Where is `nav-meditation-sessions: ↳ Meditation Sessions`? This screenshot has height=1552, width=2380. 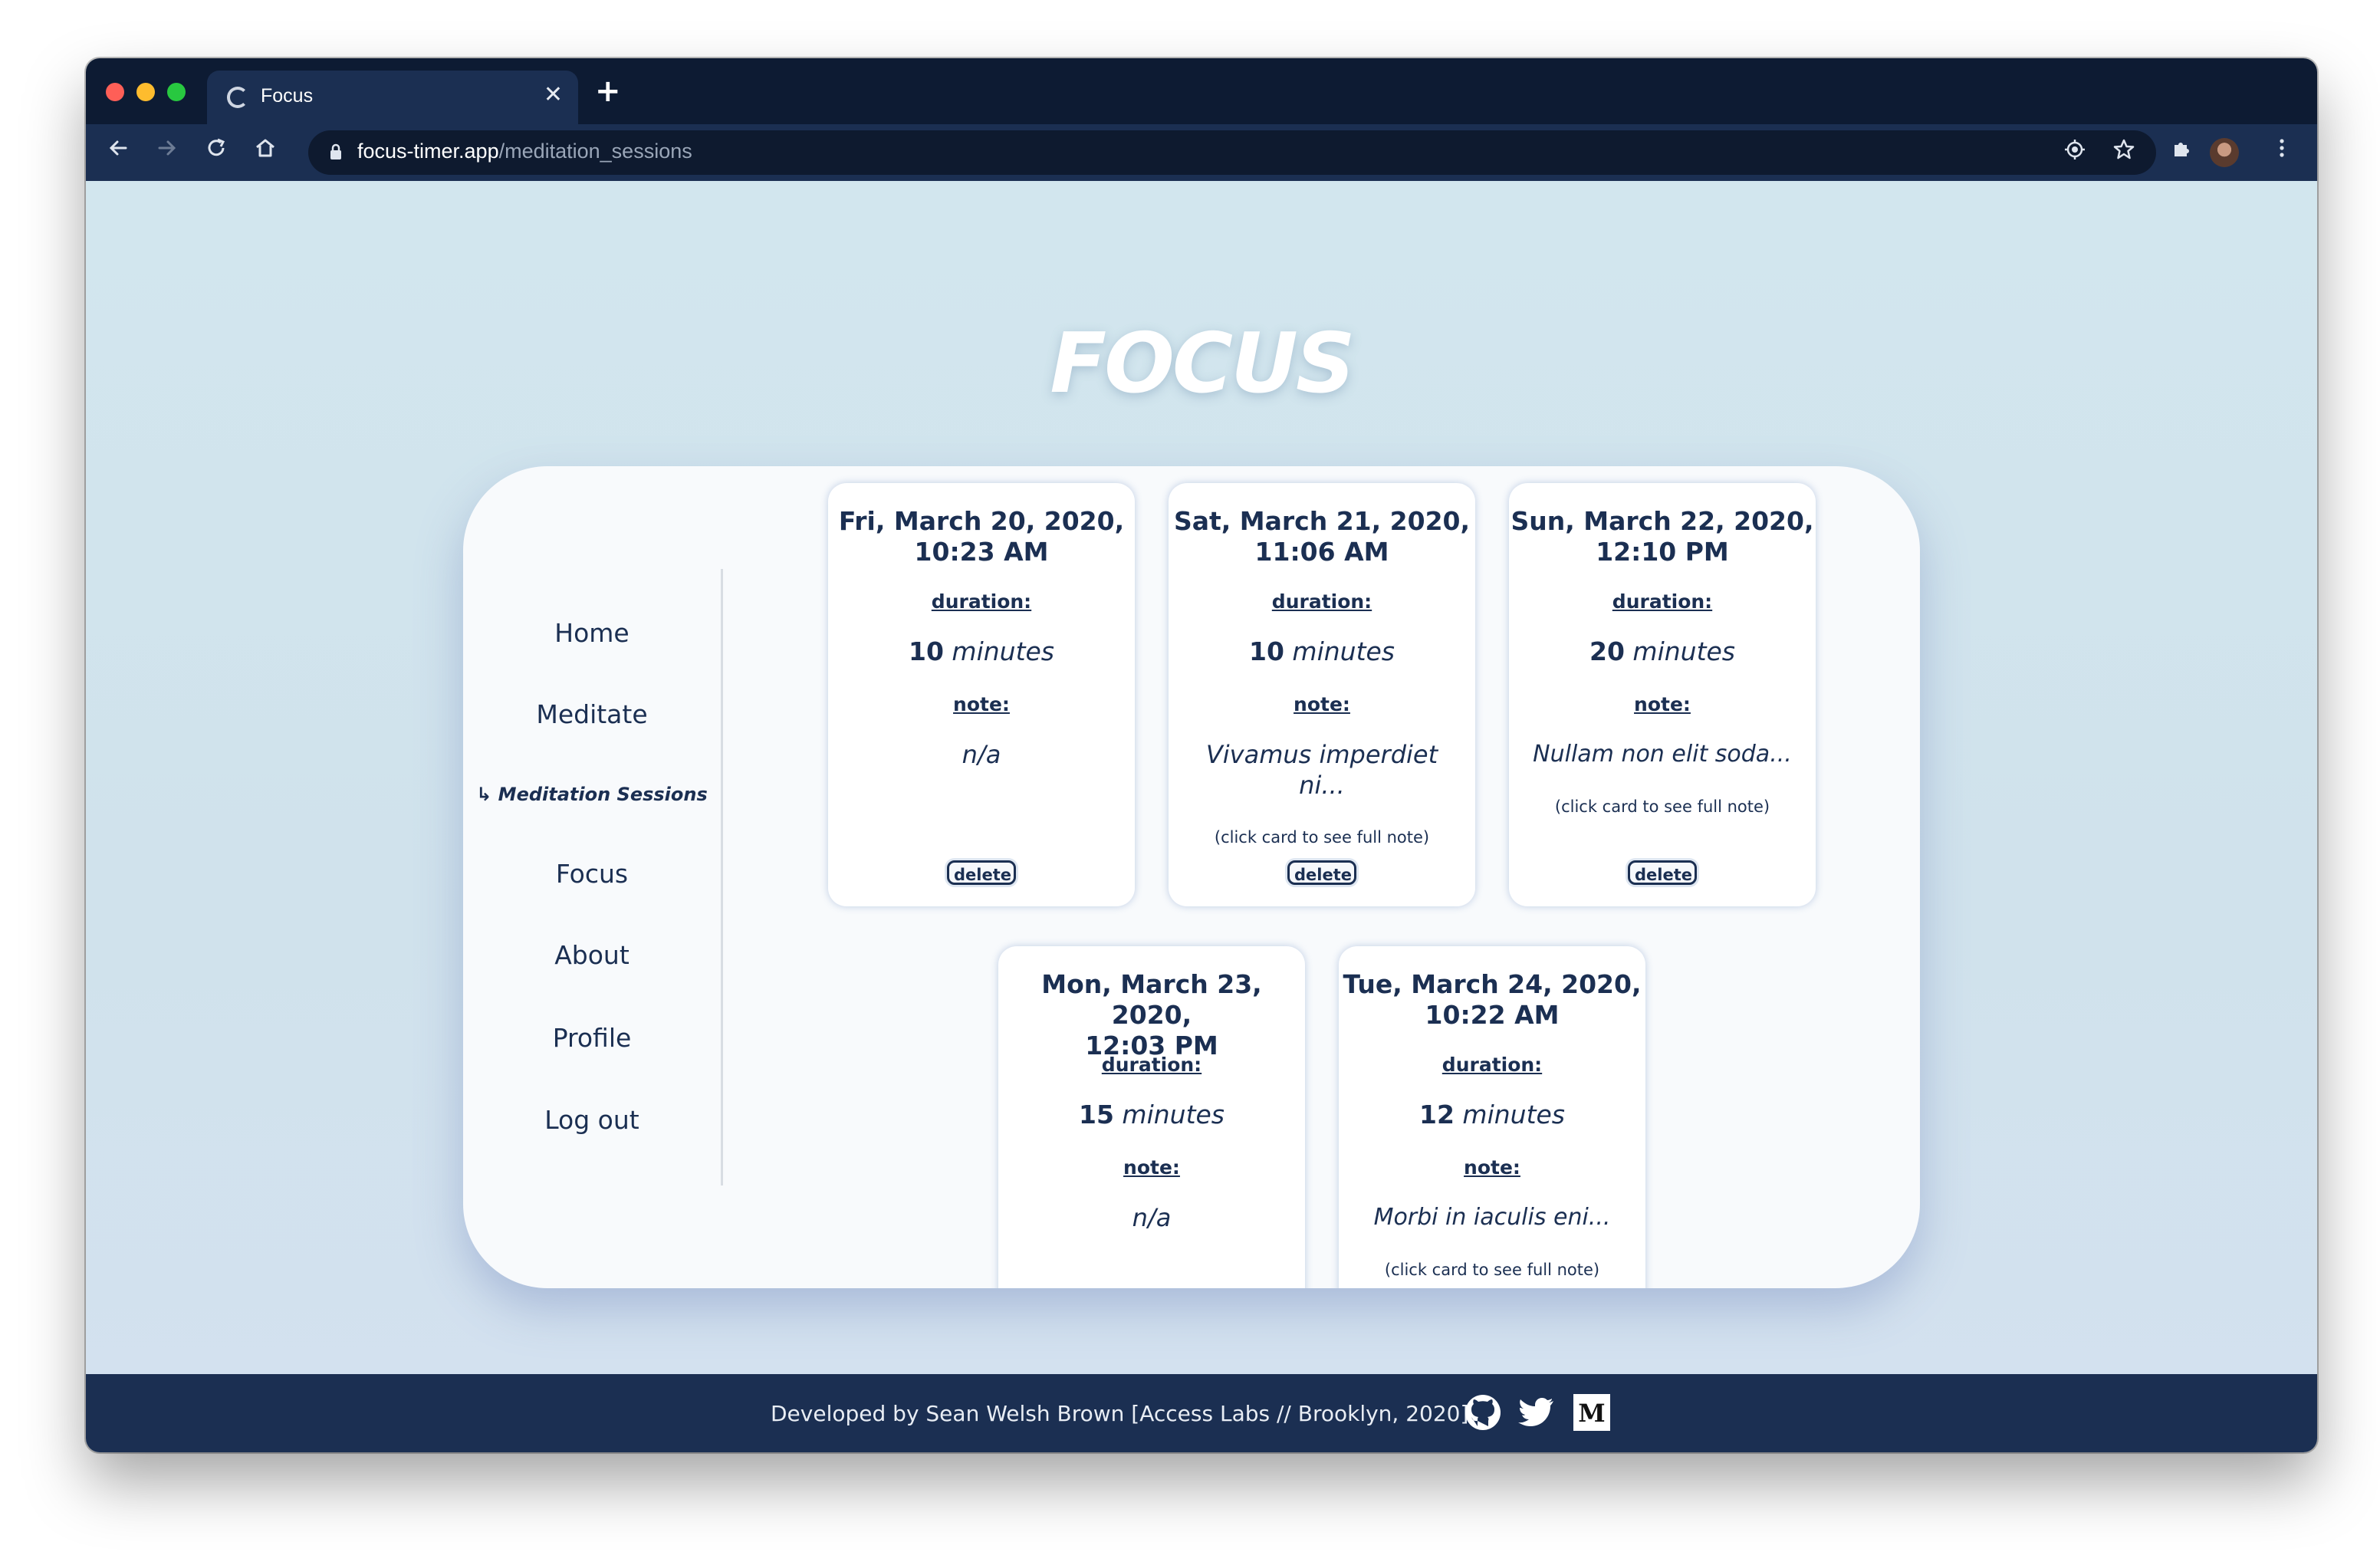
nav-meditation-sessions: ↳ Meditation Sessions is located at coordinates (592, 794).